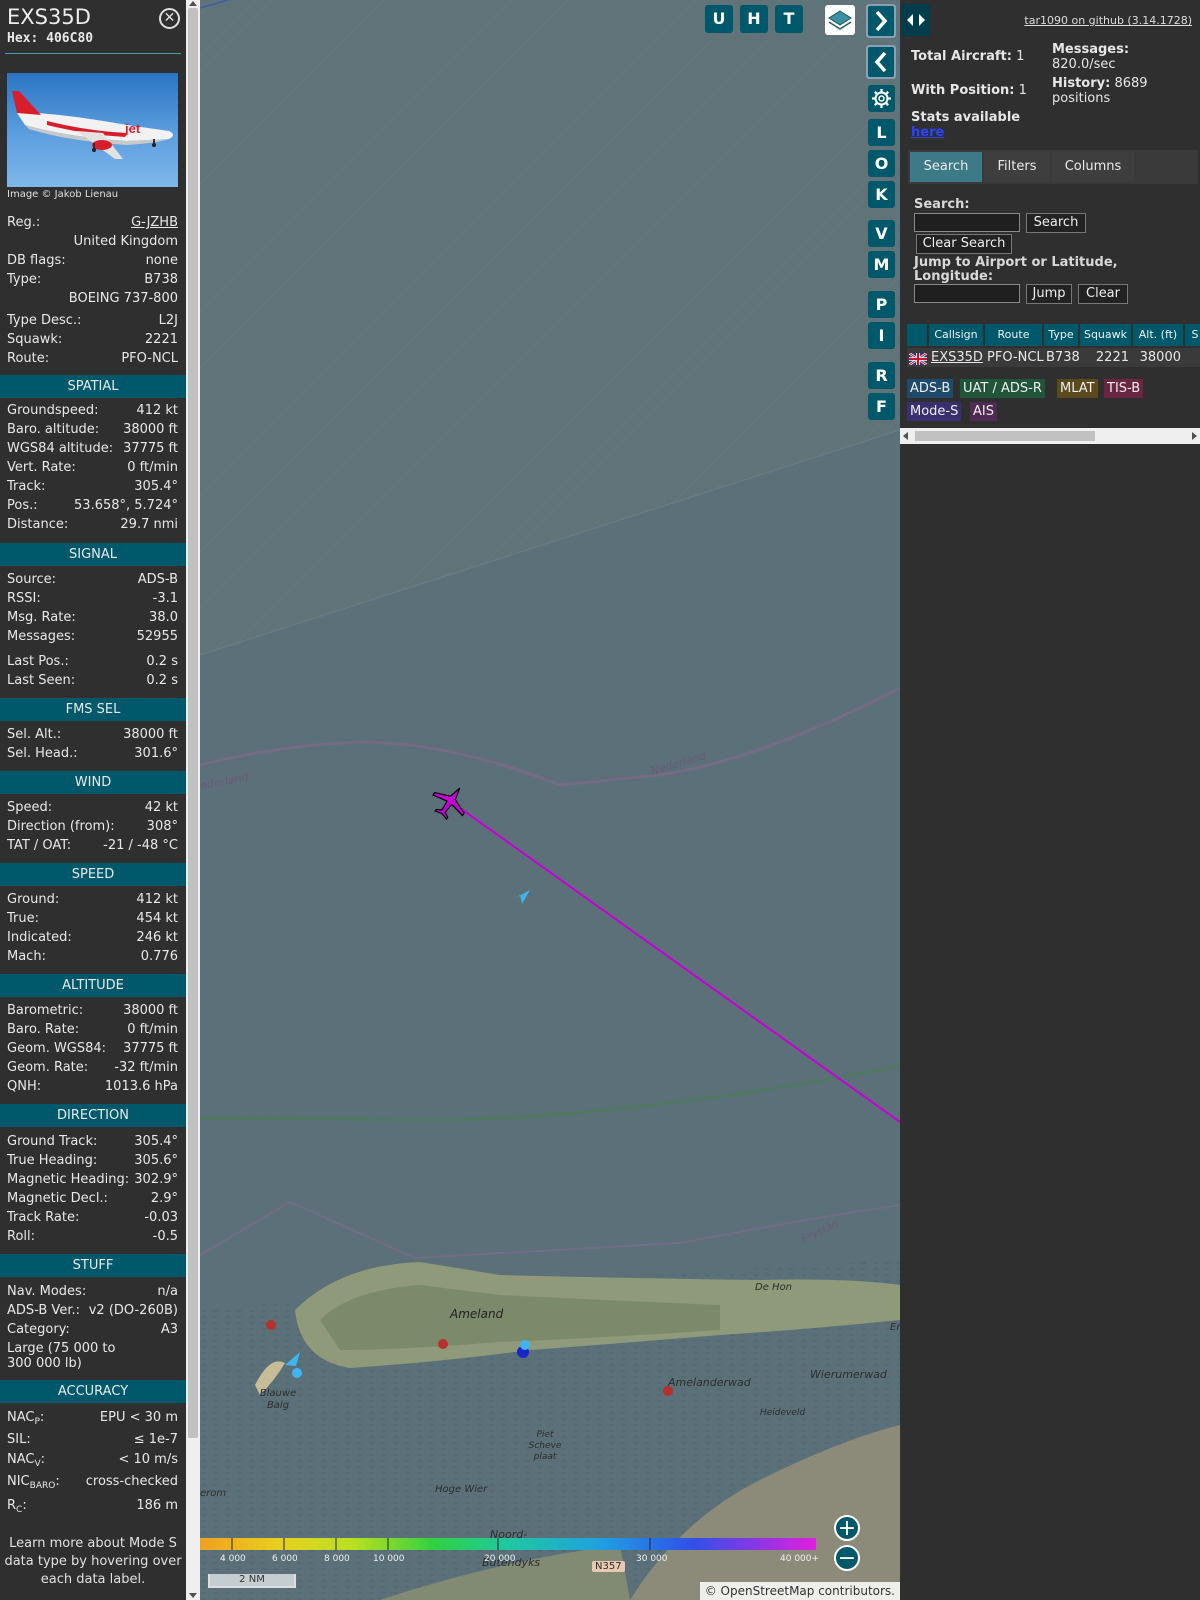 The width and height of the screenshot is (1200, 1600). Describe the element at coordinates (1105, 335) in the screenshot. I see `table-header-squawk: Squawk` at that location.